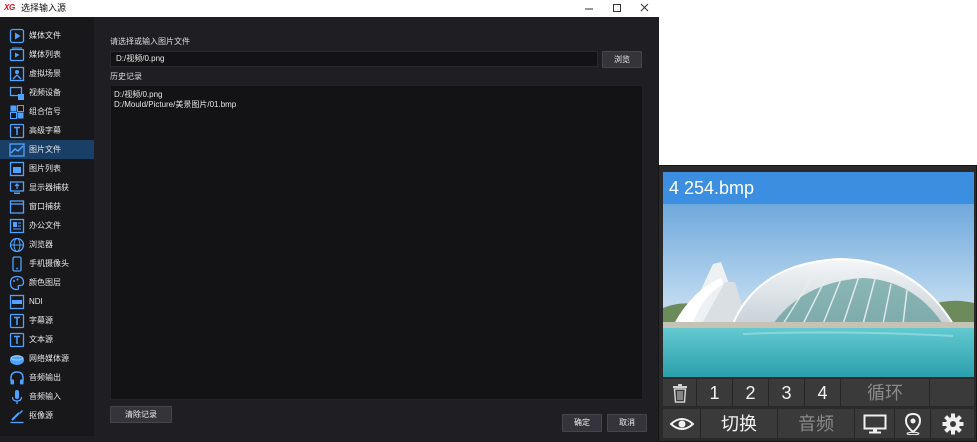 This screenshot has height=442, width=977. What do you see at coordinates (376, 105) in the screenshot?
I see `history-item: D:/Mould/Picture/美景图片/01.bmp` at bounding box center [376, 105].